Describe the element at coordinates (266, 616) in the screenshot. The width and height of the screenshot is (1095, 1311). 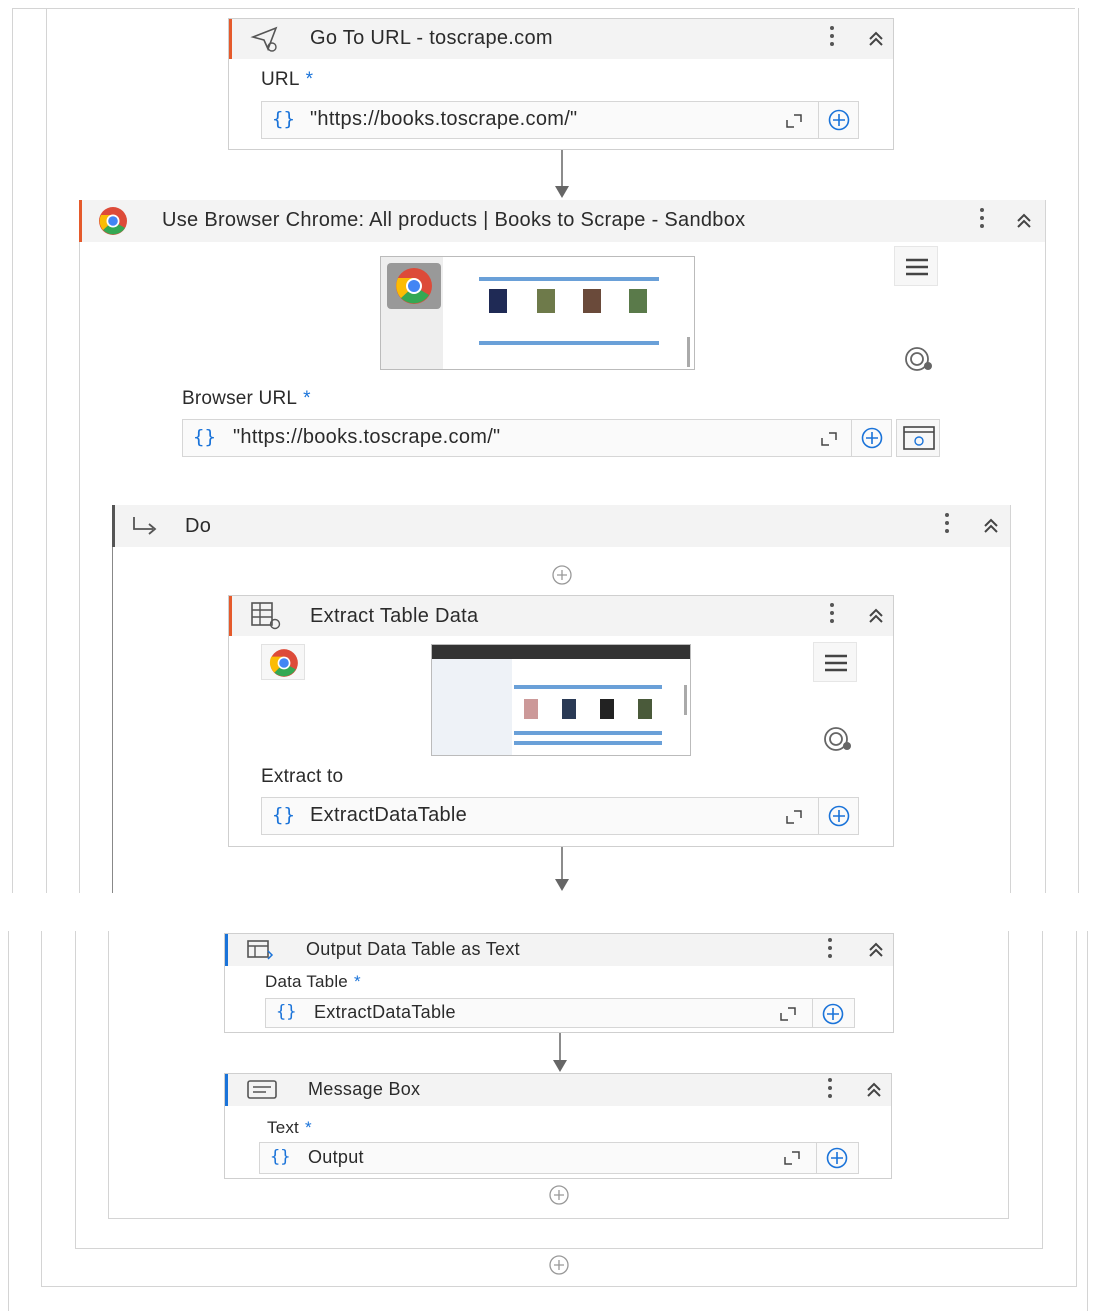
I see `table-extract-icon` at that location.